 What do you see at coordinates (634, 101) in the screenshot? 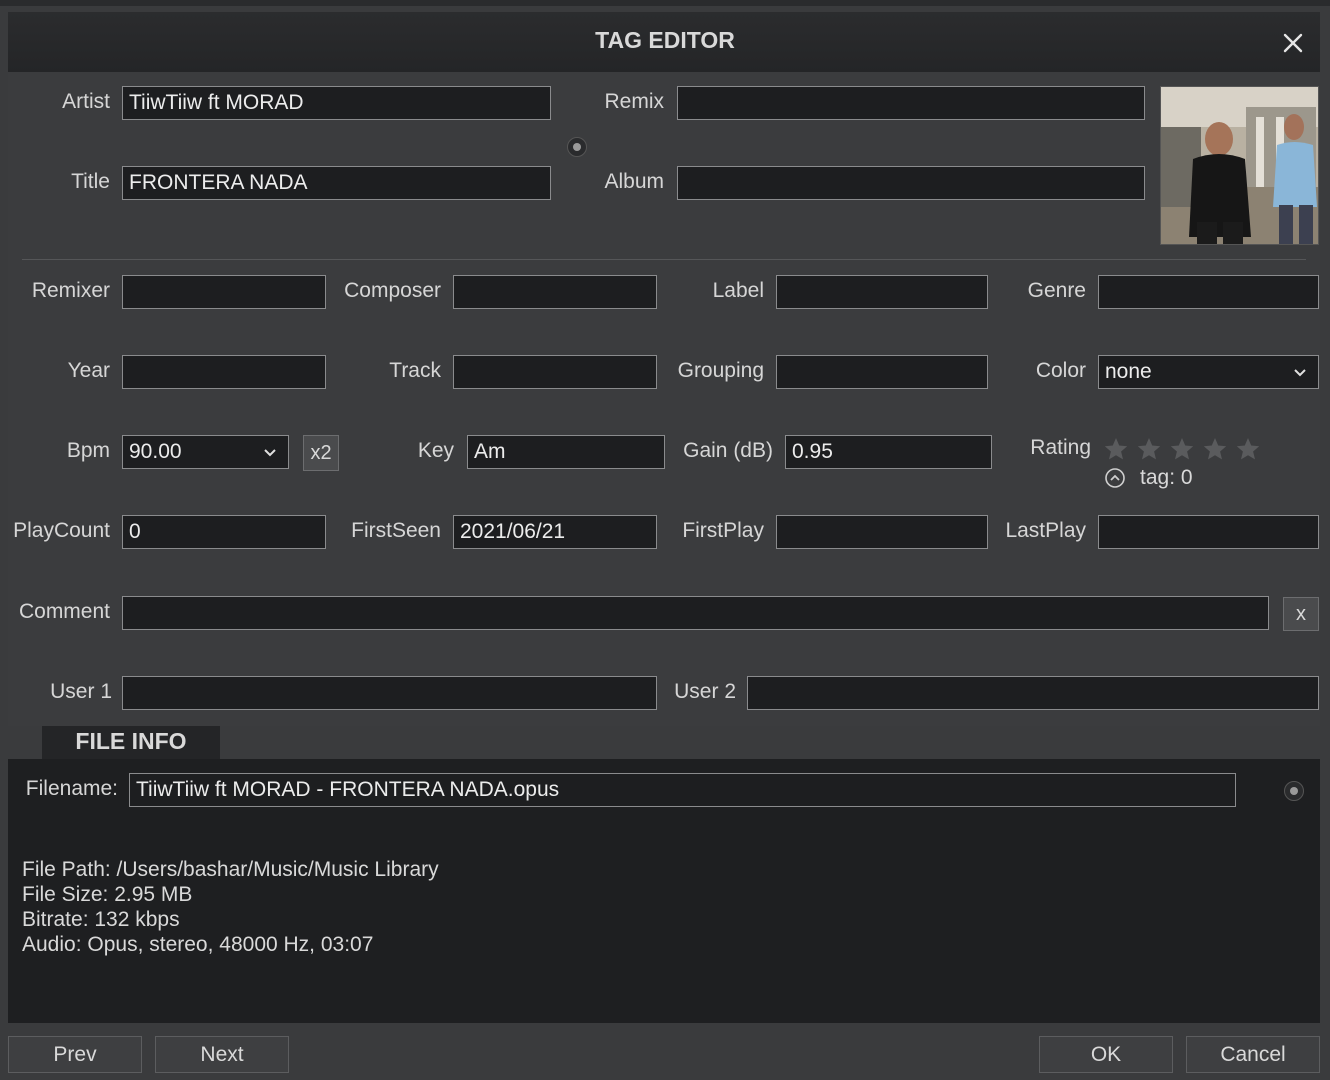
I see `remix-label: Remix` at bounding box center [634, 101].